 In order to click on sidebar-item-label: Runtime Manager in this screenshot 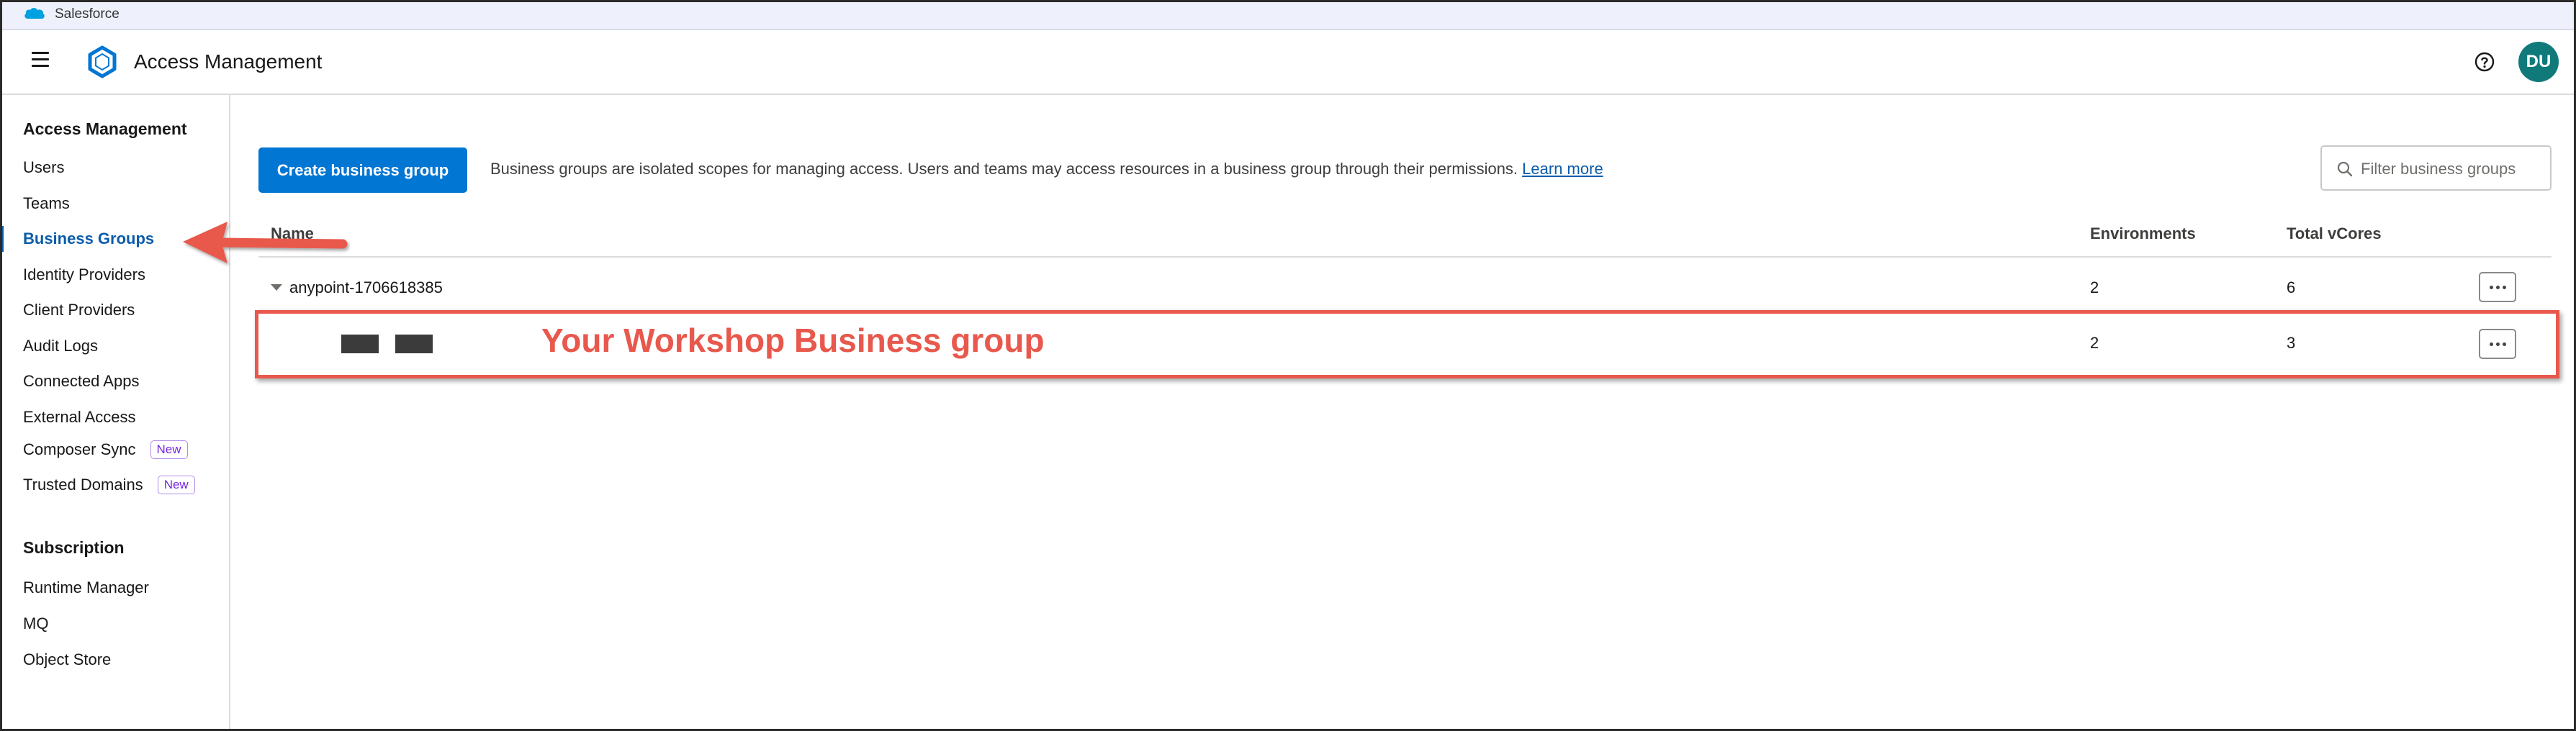, I will do `click(86, 587)`.